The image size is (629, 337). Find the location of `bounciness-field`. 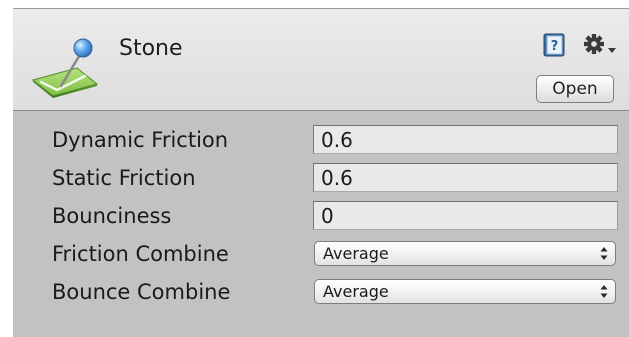

bounciness-field is located at coordinates (465, 215).